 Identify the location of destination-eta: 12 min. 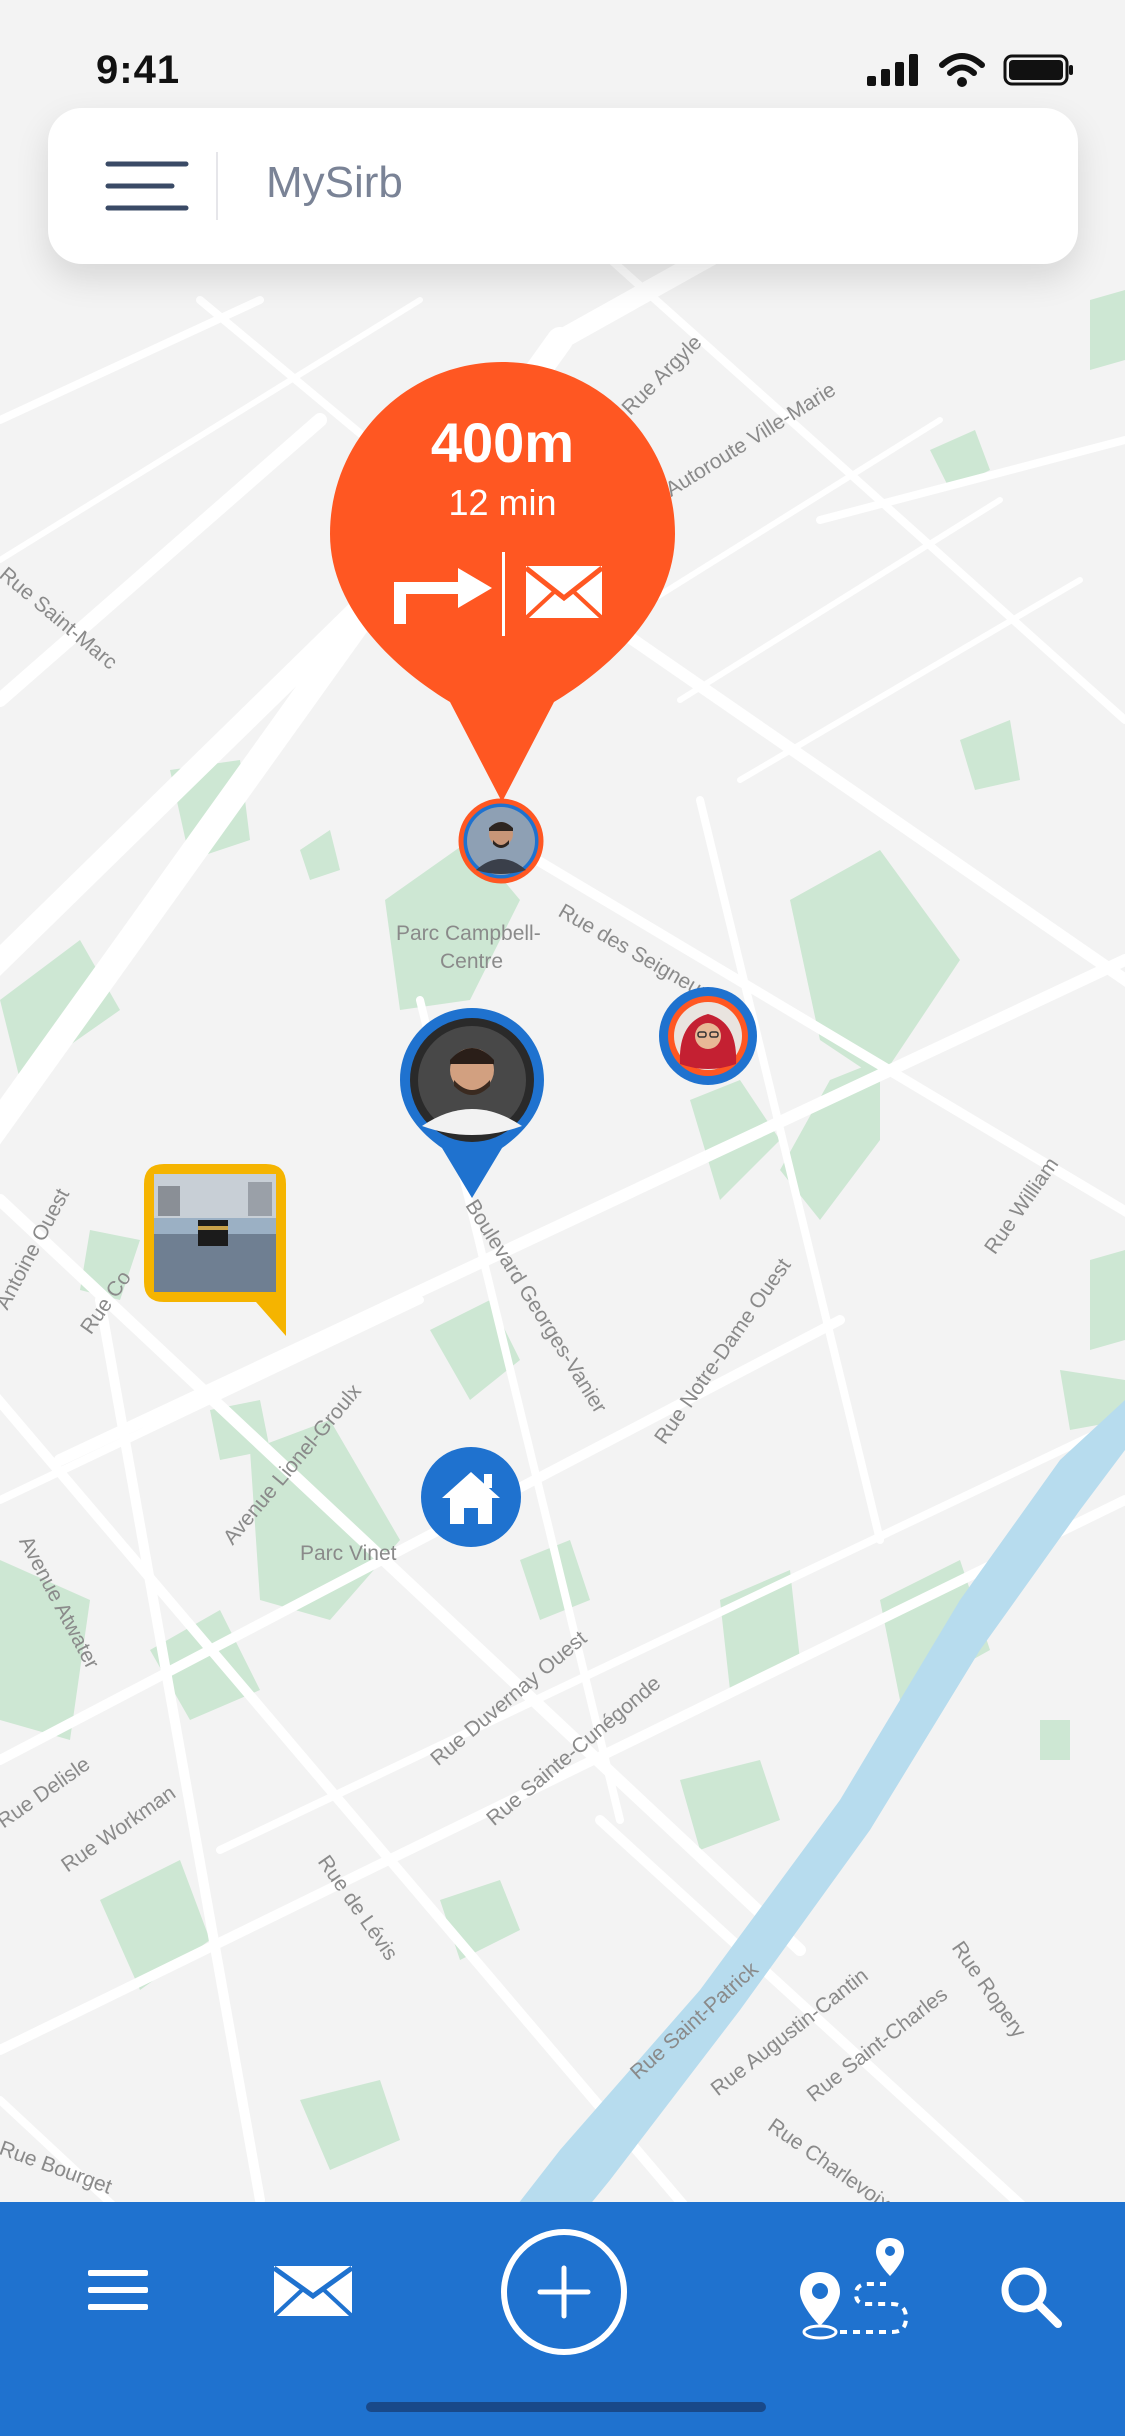
(502, 502).